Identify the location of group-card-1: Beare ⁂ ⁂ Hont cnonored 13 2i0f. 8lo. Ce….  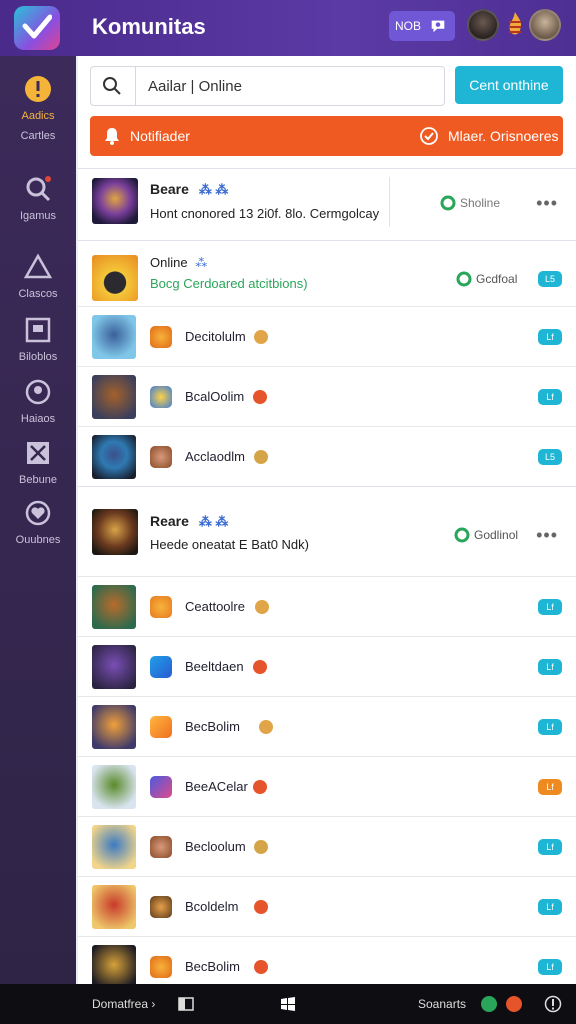
(327, 204).